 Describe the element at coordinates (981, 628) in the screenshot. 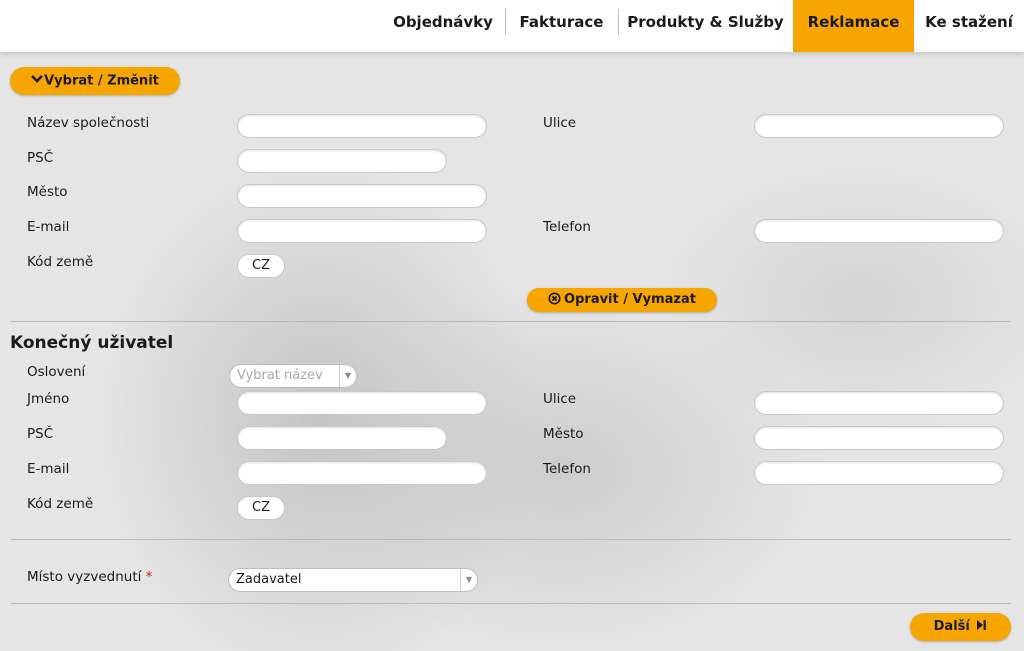

I see `skip-forward-icon` at that location.